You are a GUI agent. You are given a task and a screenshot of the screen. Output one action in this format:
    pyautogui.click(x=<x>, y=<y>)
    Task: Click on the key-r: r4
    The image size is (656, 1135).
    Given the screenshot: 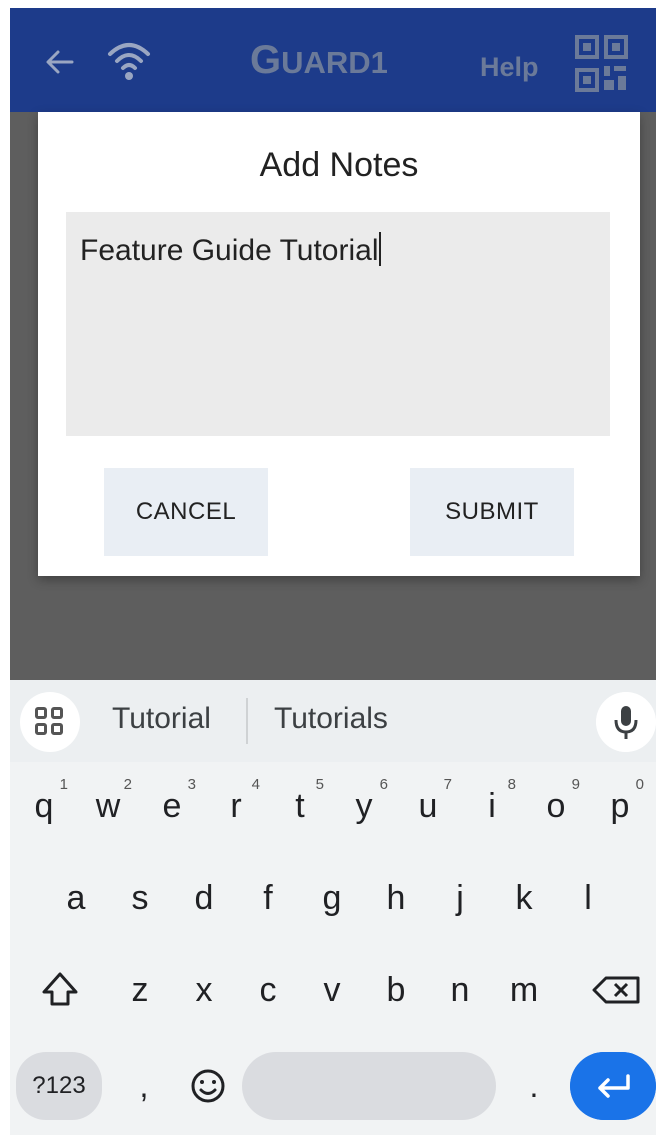 What is the action you would take?
    pyautogui.click(x=236, y=806)
    